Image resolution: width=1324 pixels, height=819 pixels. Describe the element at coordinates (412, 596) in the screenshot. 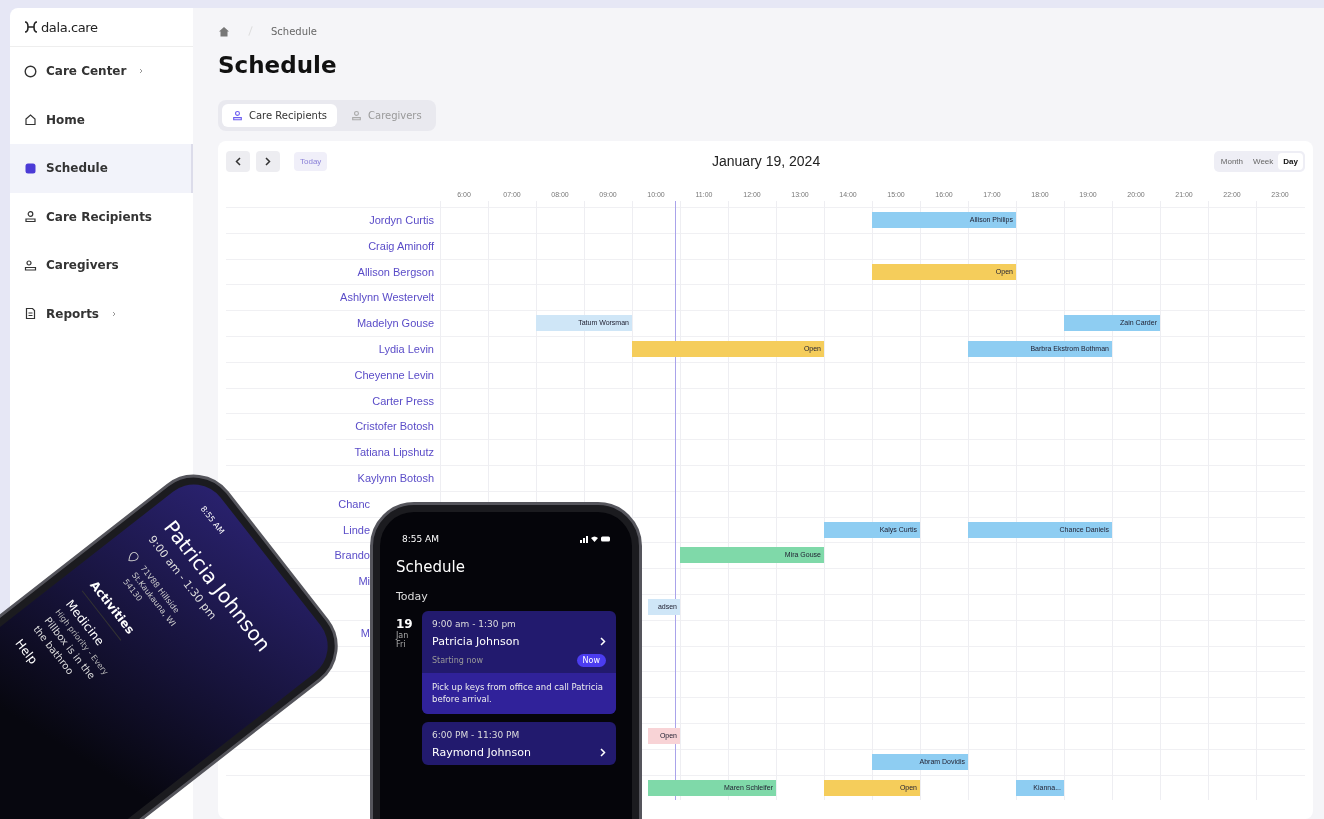

I see `day-heading: Today` at that location.